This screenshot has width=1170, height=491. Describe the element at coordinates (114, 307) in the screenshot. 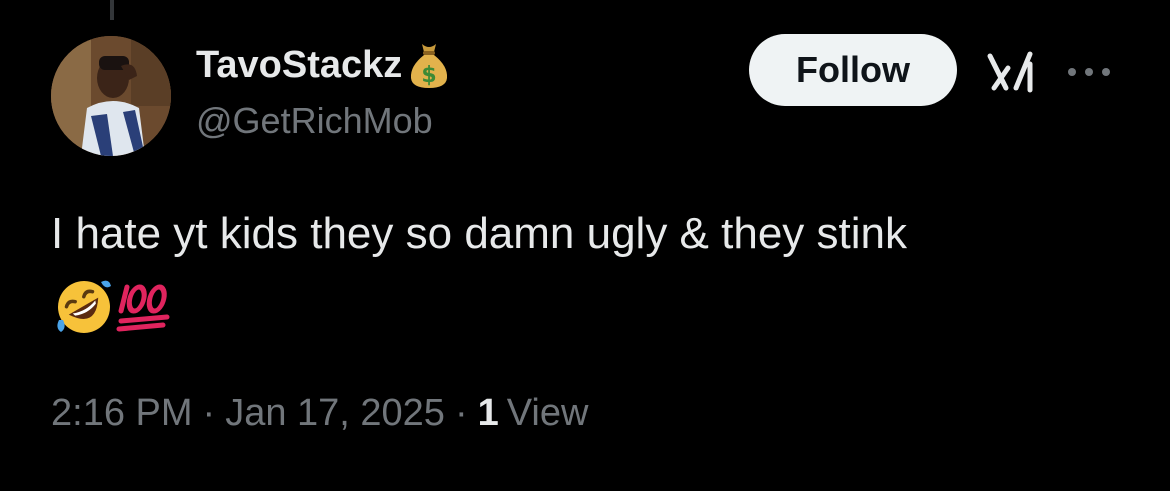

I see `tweet-emojis` at that location.